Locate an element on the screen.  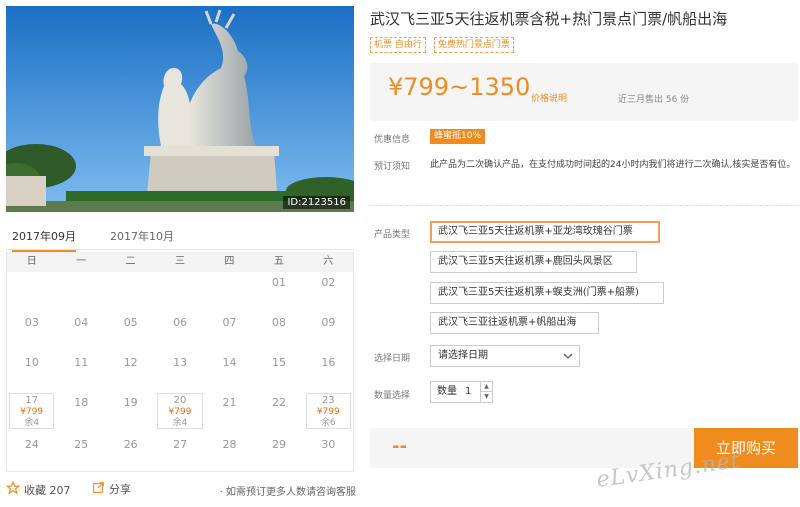
product-option-wuzhizhou: 武汉飞三亚5天往返机票+蜈支洲(门票+船票) is located at coordinates (547, 293).